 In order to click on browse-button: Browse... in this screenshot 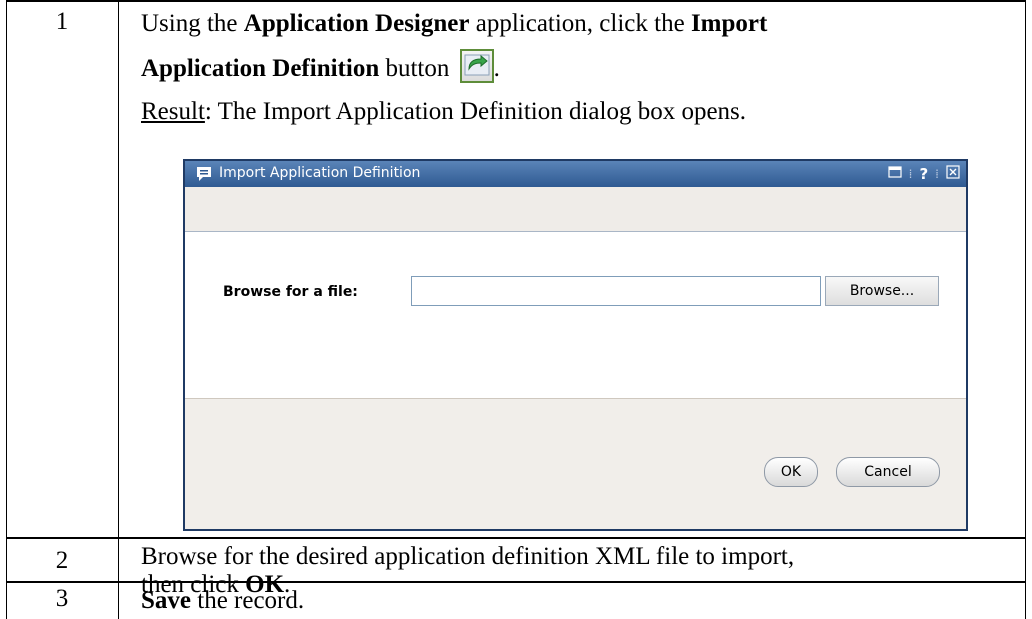, I will do `click(882, 291)`.